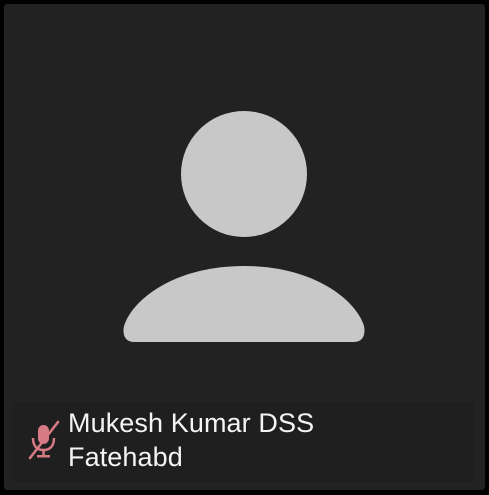 The width and height of the screenshot is (489, 495). Describe the element at coordinates (268, 440) in the screenshot. I see `participant-name: Mukesh Kumar DSS Fatehabd` at that location.